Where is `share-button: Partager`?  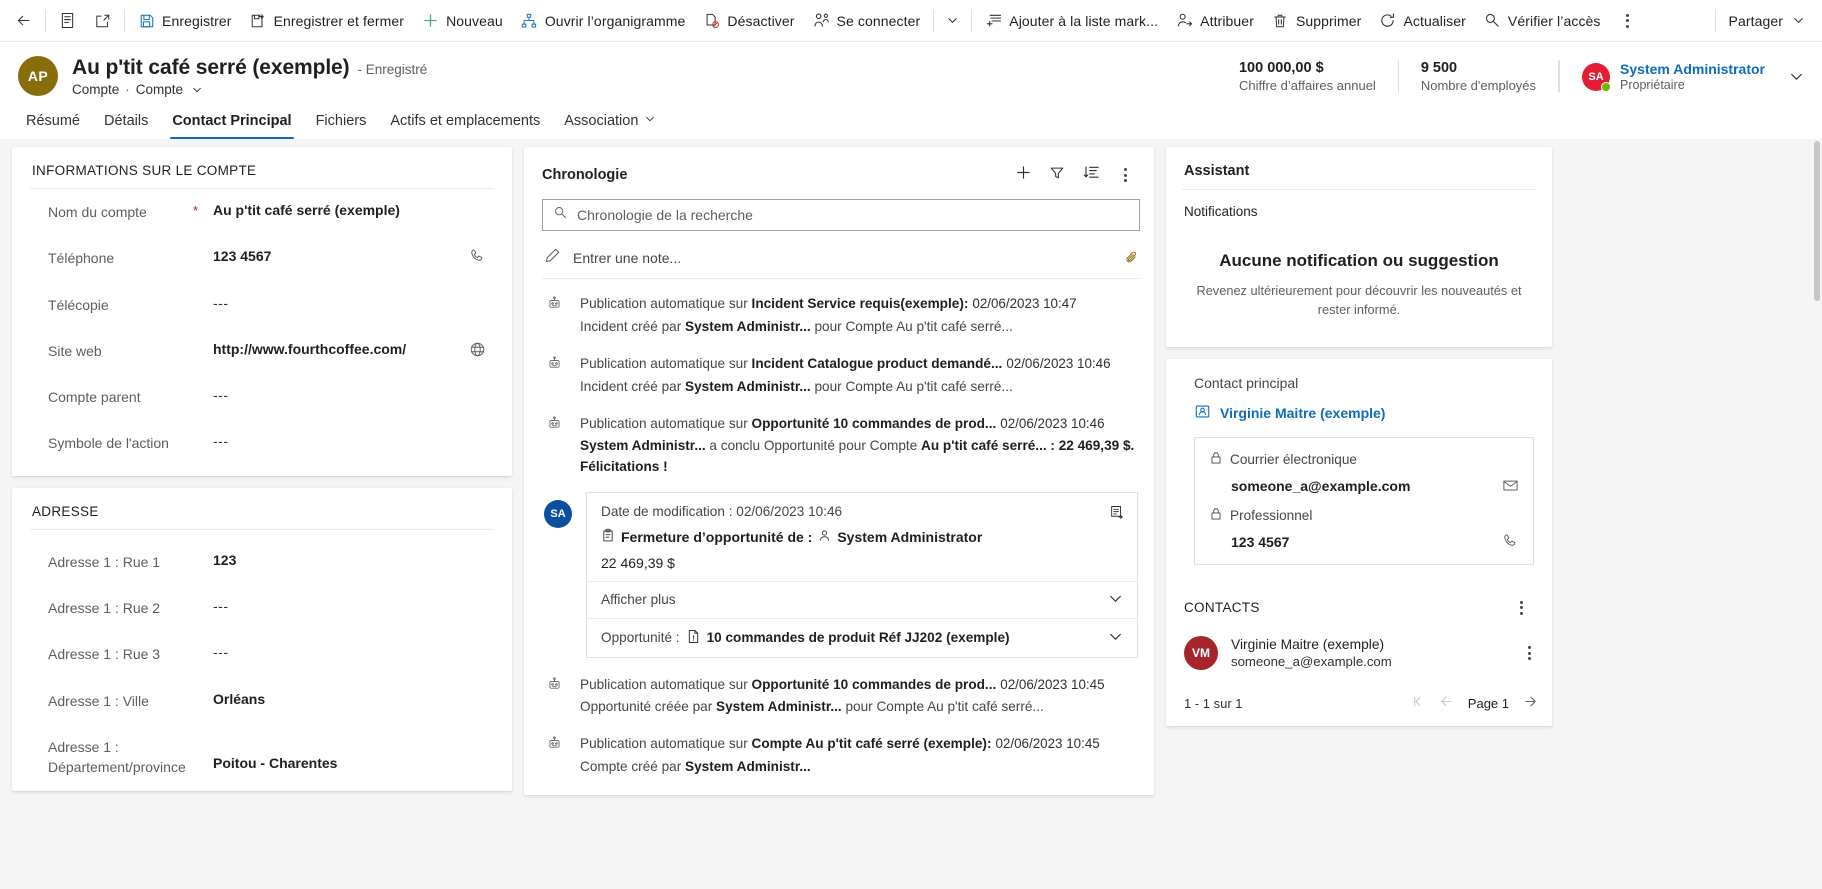
share-button: Partager is located at coordinates (1768, 21).